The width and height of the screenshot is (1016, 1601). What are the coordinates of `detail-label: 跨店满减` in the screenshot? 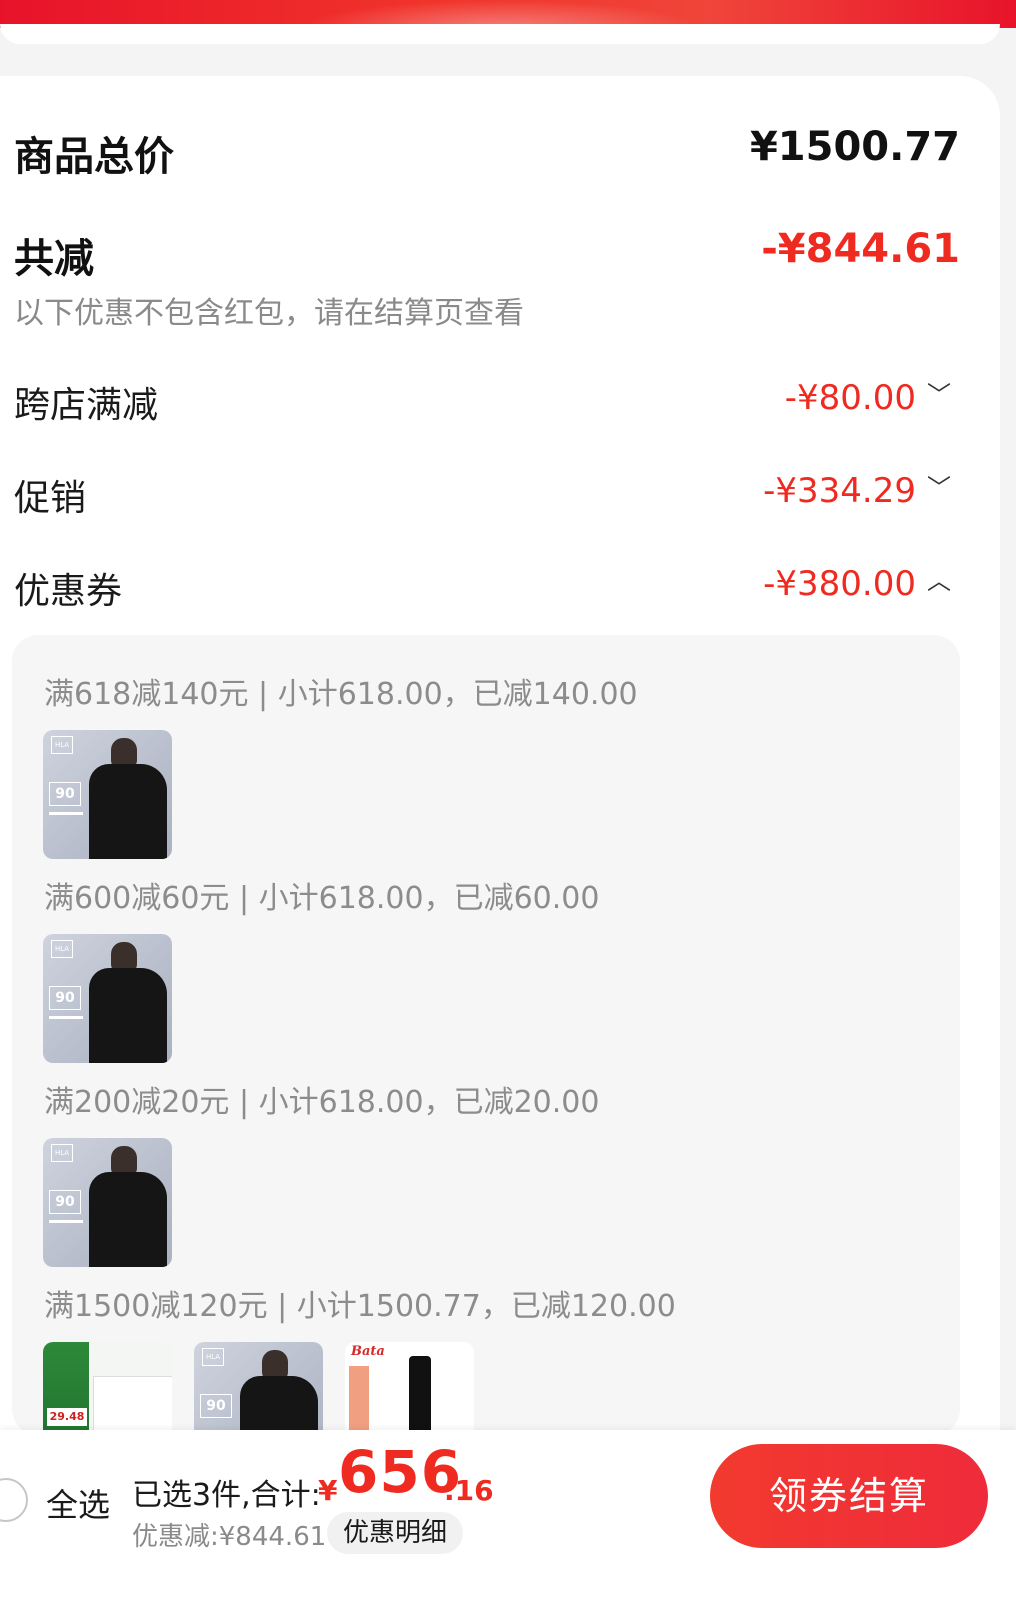 It's located at (86, 405).